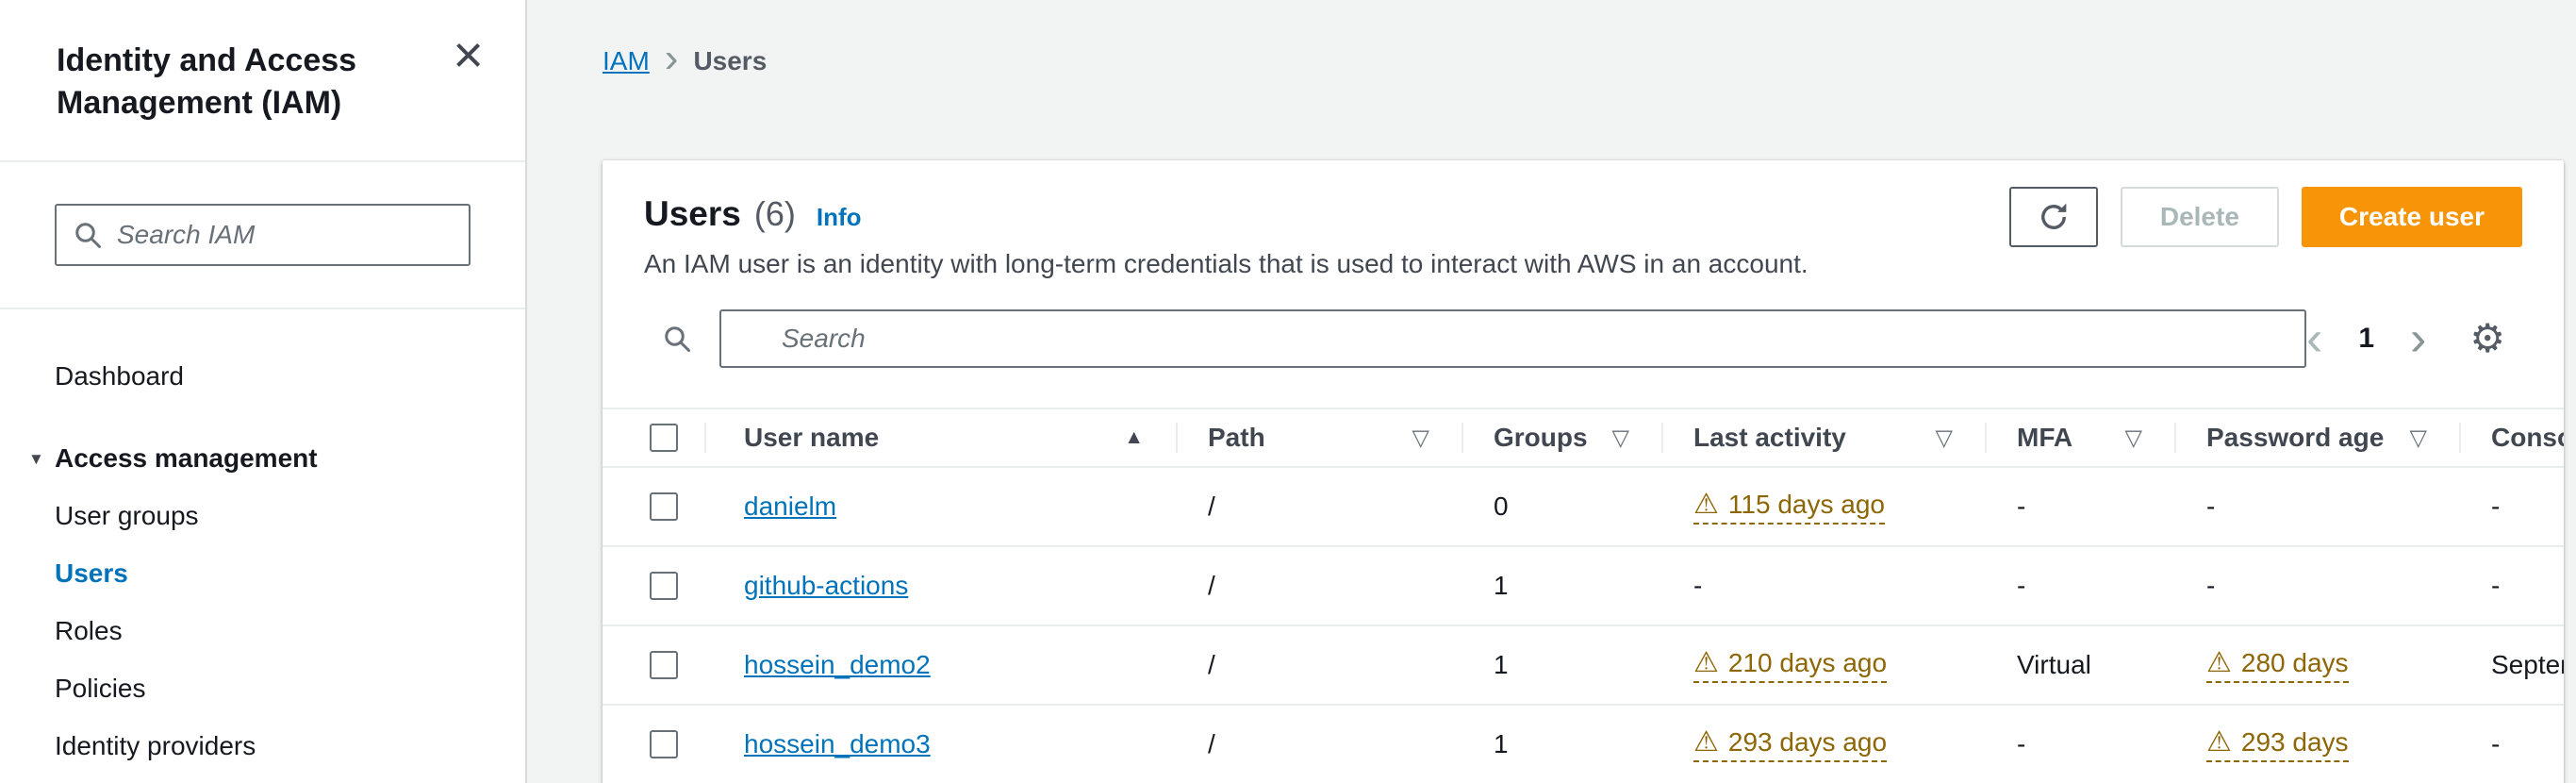 The width and height of the screenshot is (2576, 783). What do you see at coordinates (942, 437) in the screenshot?
I see `column-header-user-name: User name ▲` at bounding box center [942, 437].